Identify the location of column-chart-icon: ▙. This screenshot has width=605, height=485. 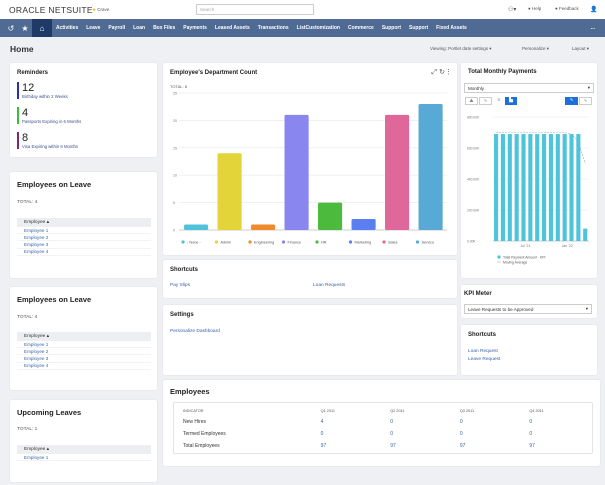
(511, 101).